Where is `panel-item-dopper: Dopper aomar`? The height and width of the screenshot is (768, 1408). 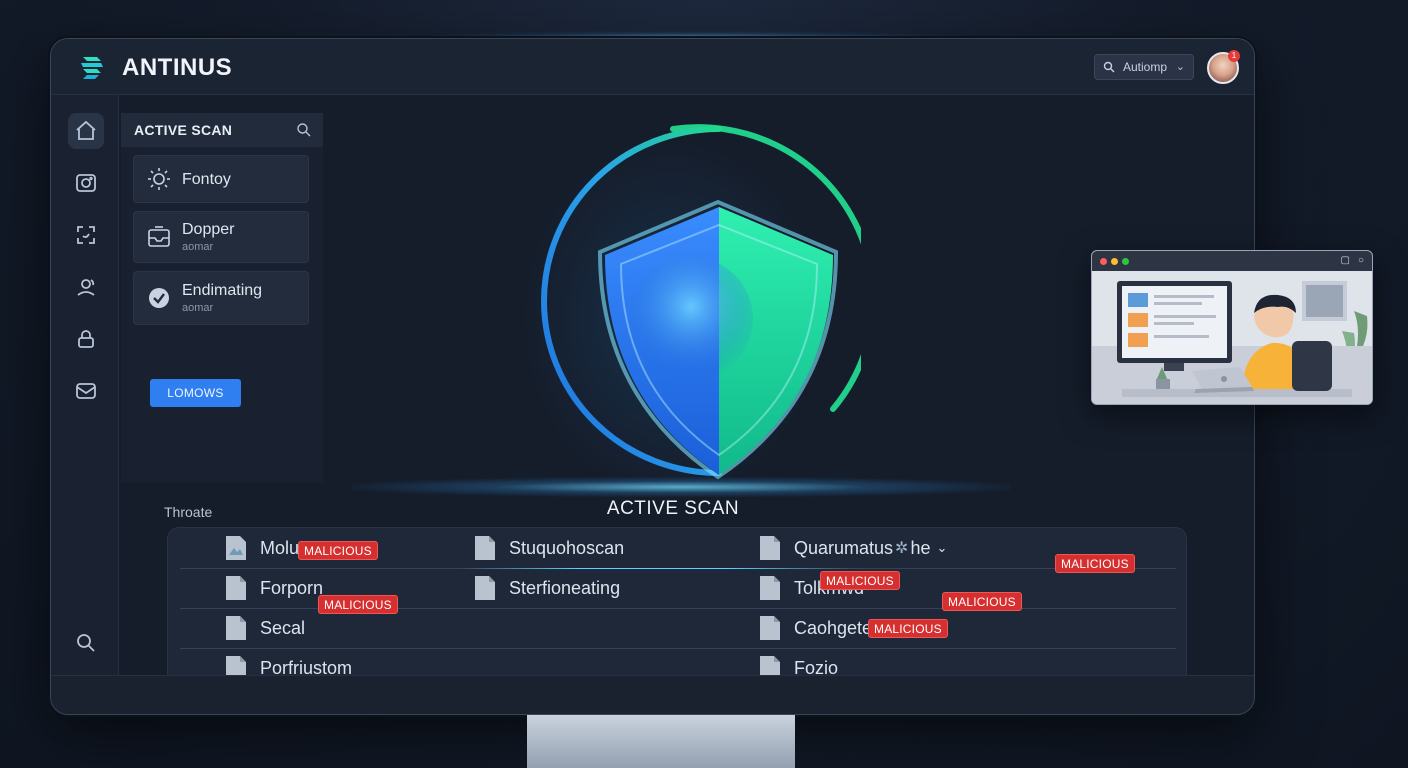 panel-item-dopper: Dopper aomar is located at coordinates (221, 237).